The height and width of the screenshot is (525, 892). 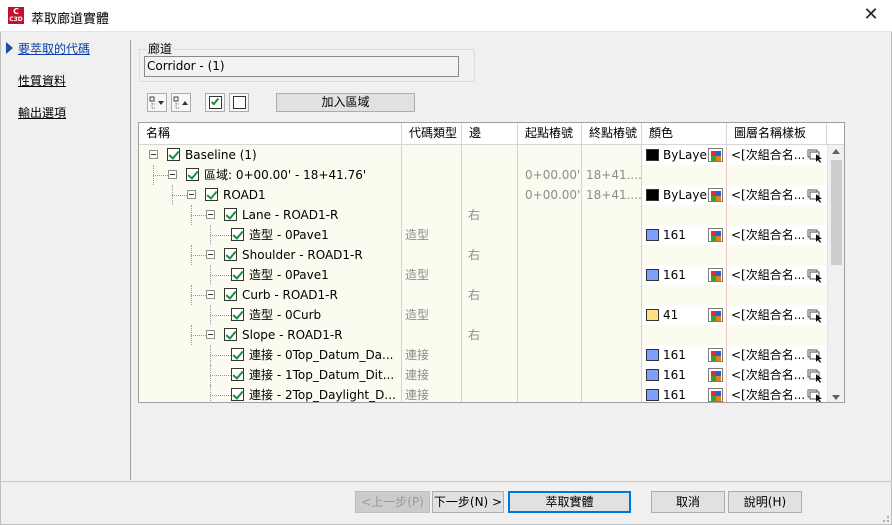 I want to click on extract-button: 萃取實體, so click(x=569, y=502).